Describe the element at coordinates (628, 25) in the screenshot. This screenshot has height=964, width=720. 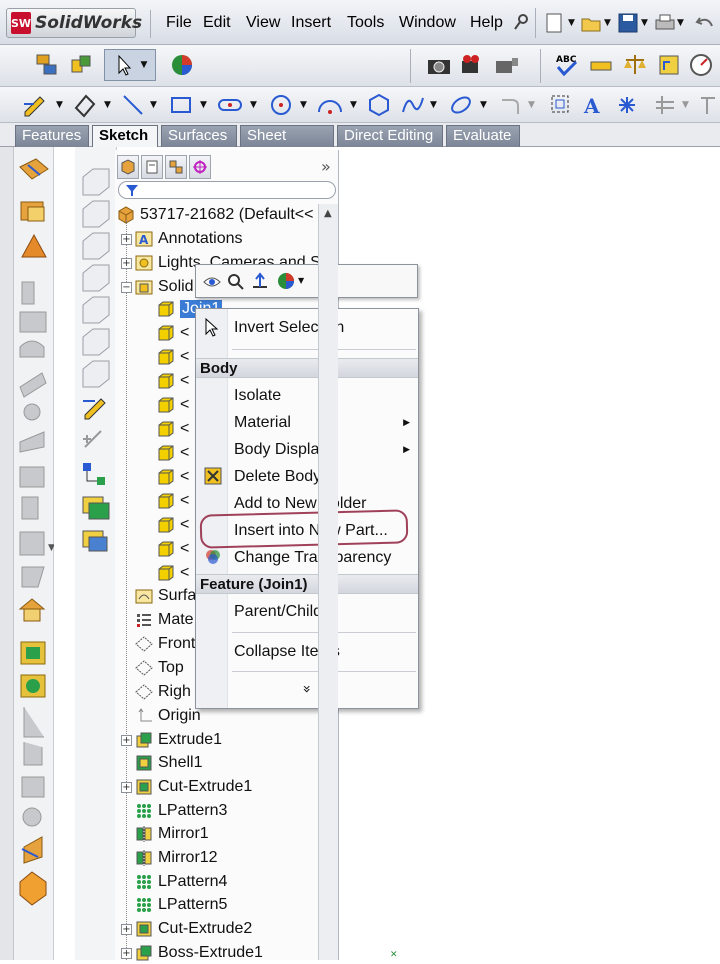
I see `save-icon` at that location.